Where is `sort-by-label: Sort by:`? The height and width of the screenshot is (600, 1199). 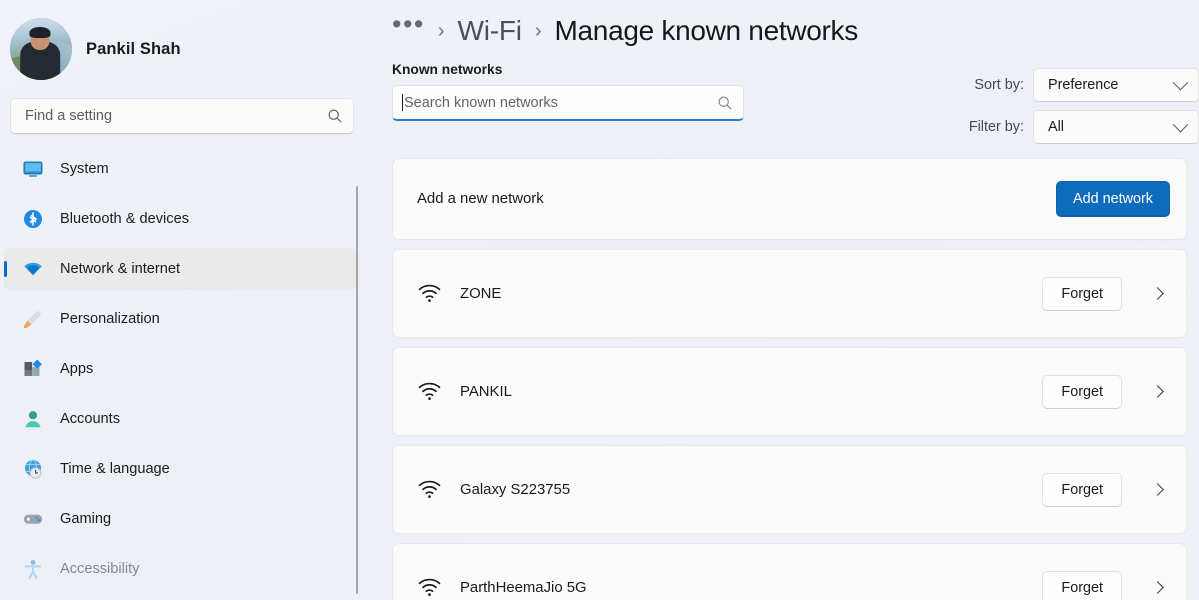 sort-by-label: Sort by: is located at coordinates (999, 85).